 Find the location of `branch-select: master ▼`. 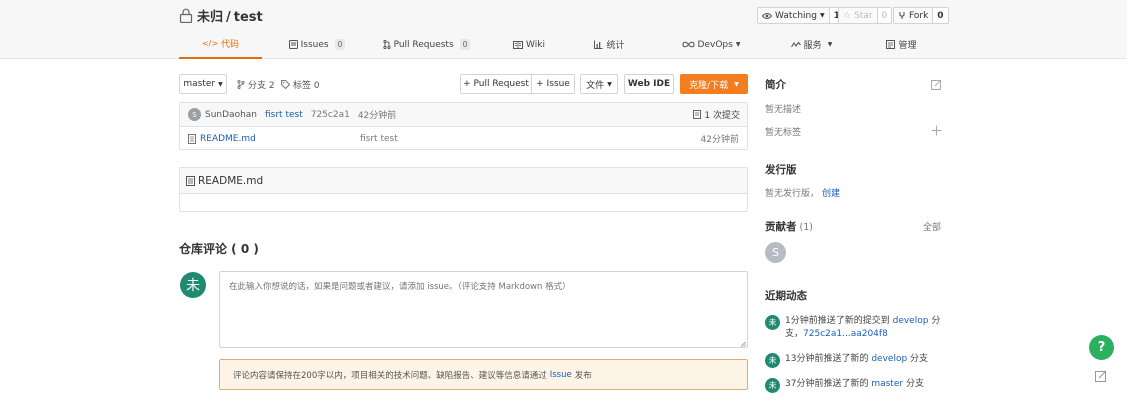

branch-select: master ▼ is located at coordinates (203, 84).